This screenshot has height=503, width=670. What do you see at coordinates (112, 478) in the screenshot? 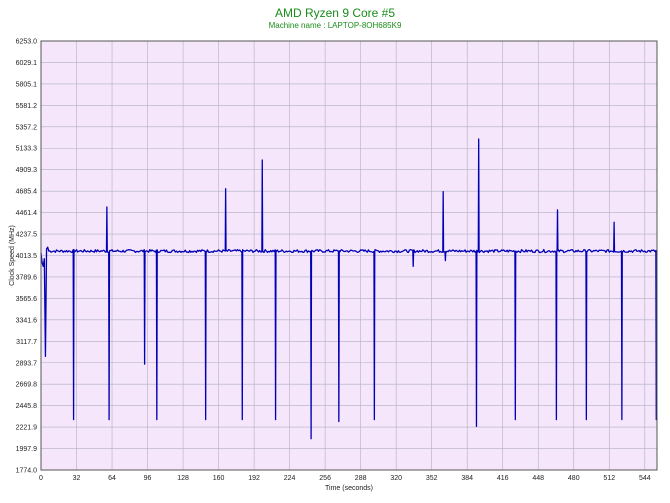
I see `x-tick-label: 64` at bounding box center [112, 478].